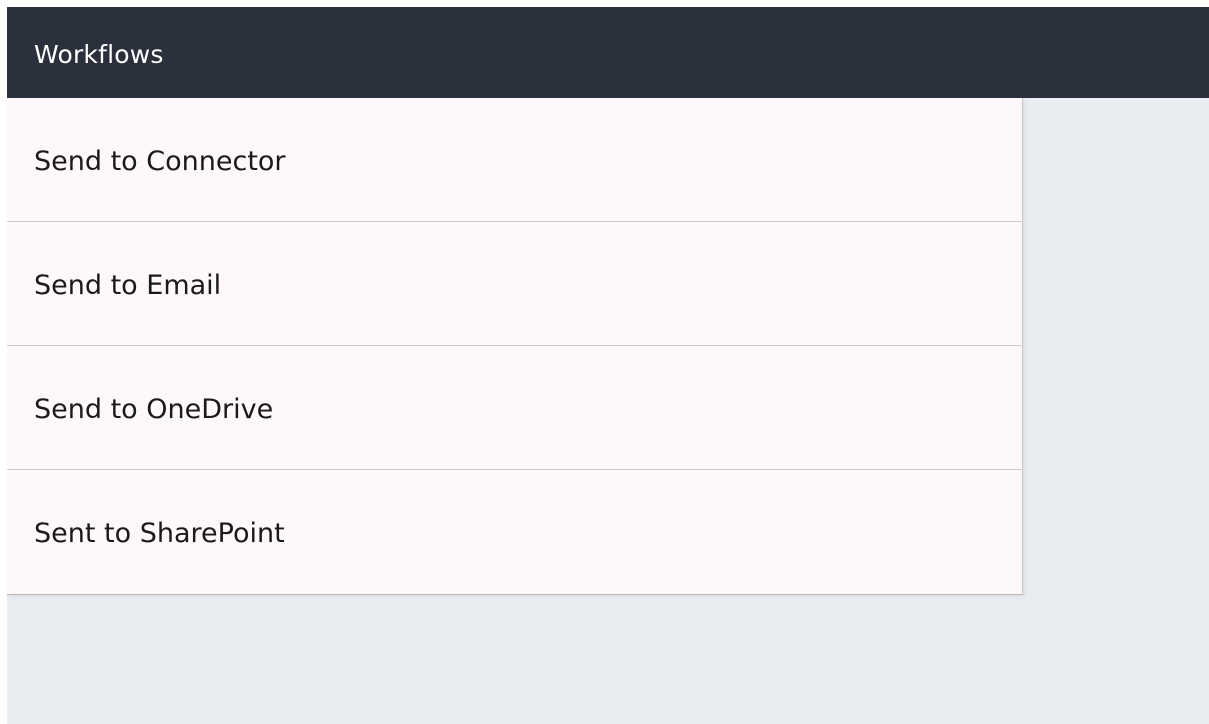 This screenshot has height=724, width=1209. I want to click on workflow-item-label: Sent to SharePoint, so click(159, 533).